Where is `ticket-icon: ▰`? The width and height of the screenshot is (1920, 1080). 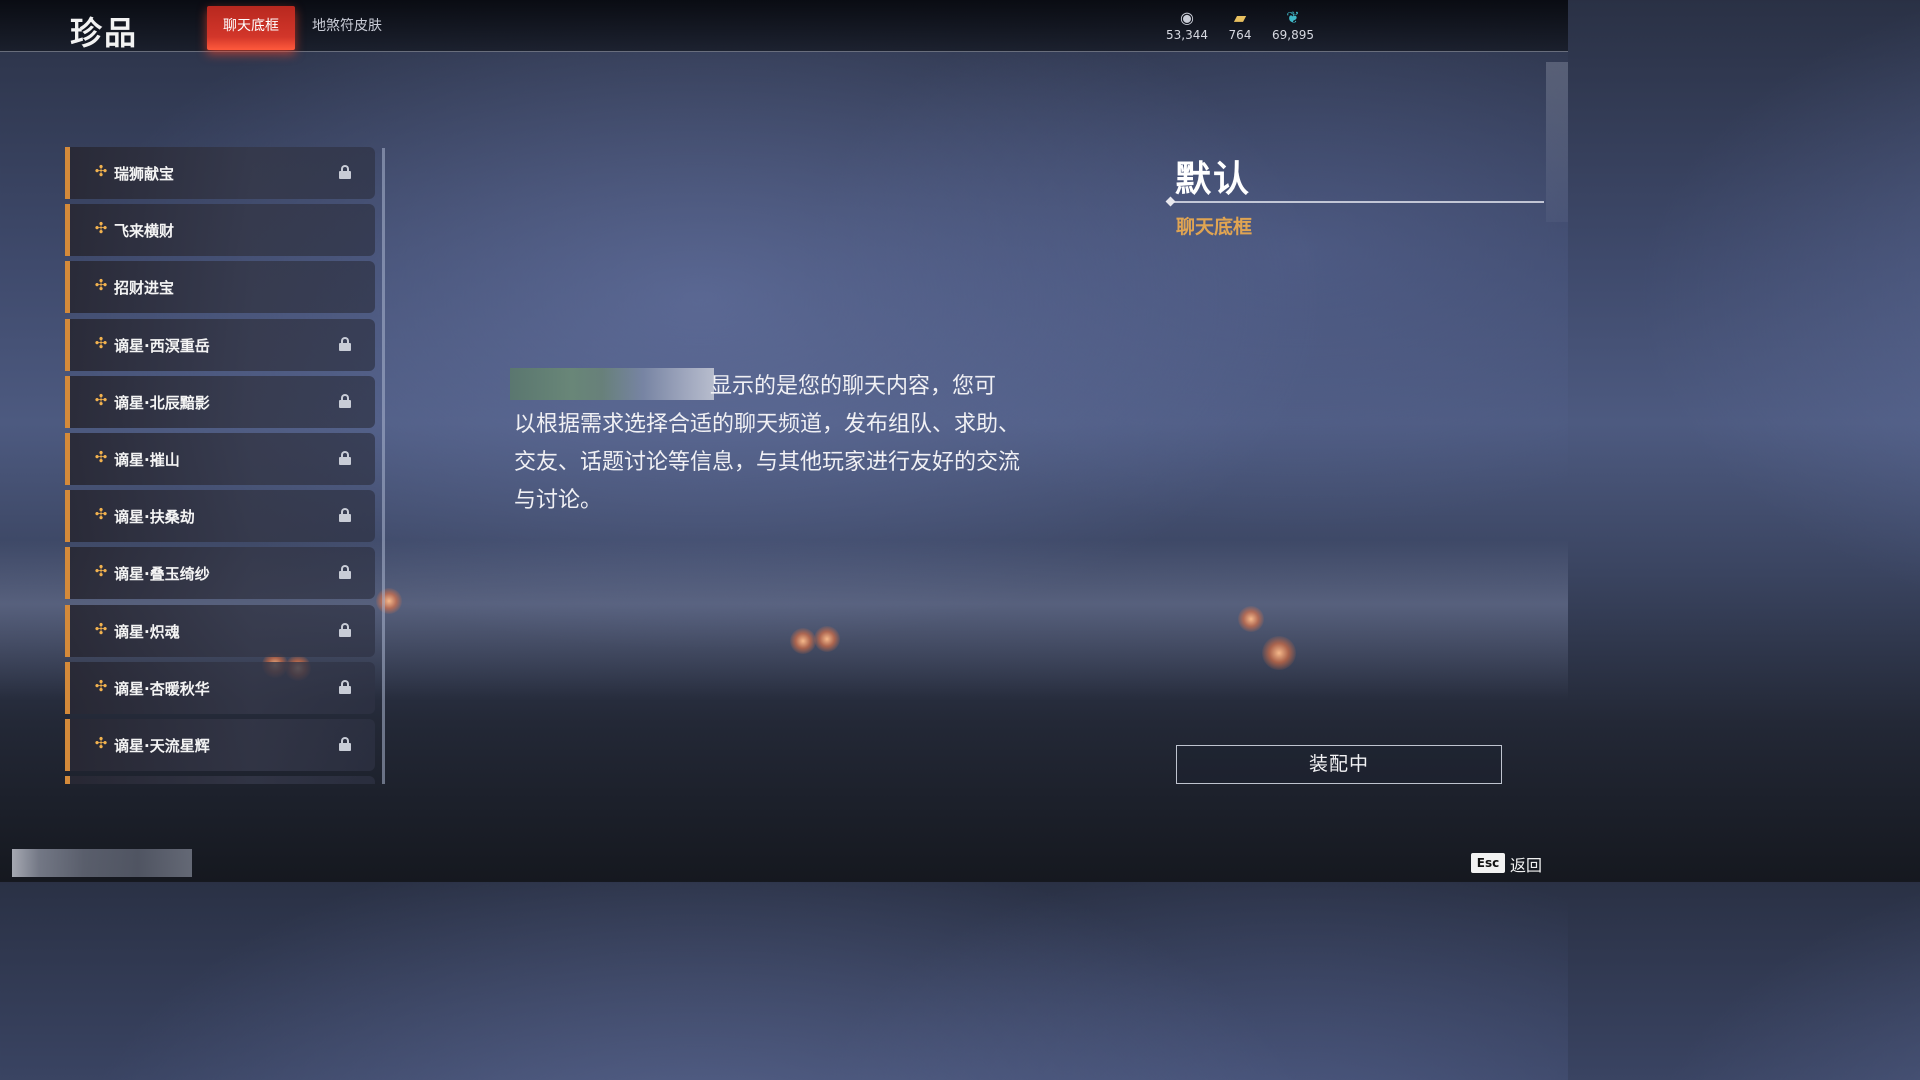 ticket-icon: ▰ is located at coordinates (1240, 17).